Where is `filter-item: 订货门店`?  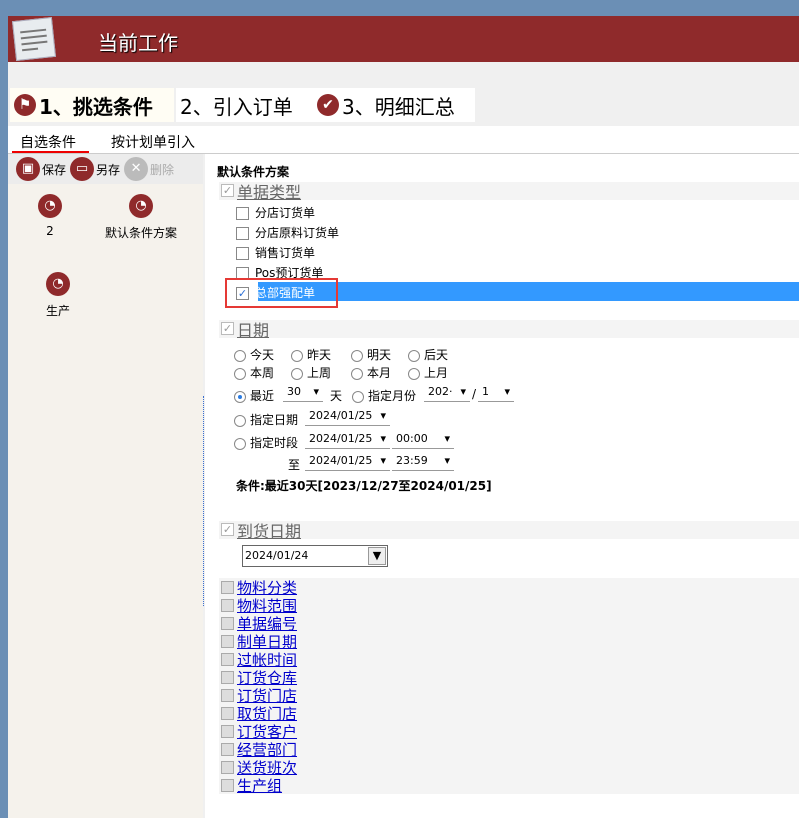 filter-item: 订货门店 is located at coordinates (509, 695).